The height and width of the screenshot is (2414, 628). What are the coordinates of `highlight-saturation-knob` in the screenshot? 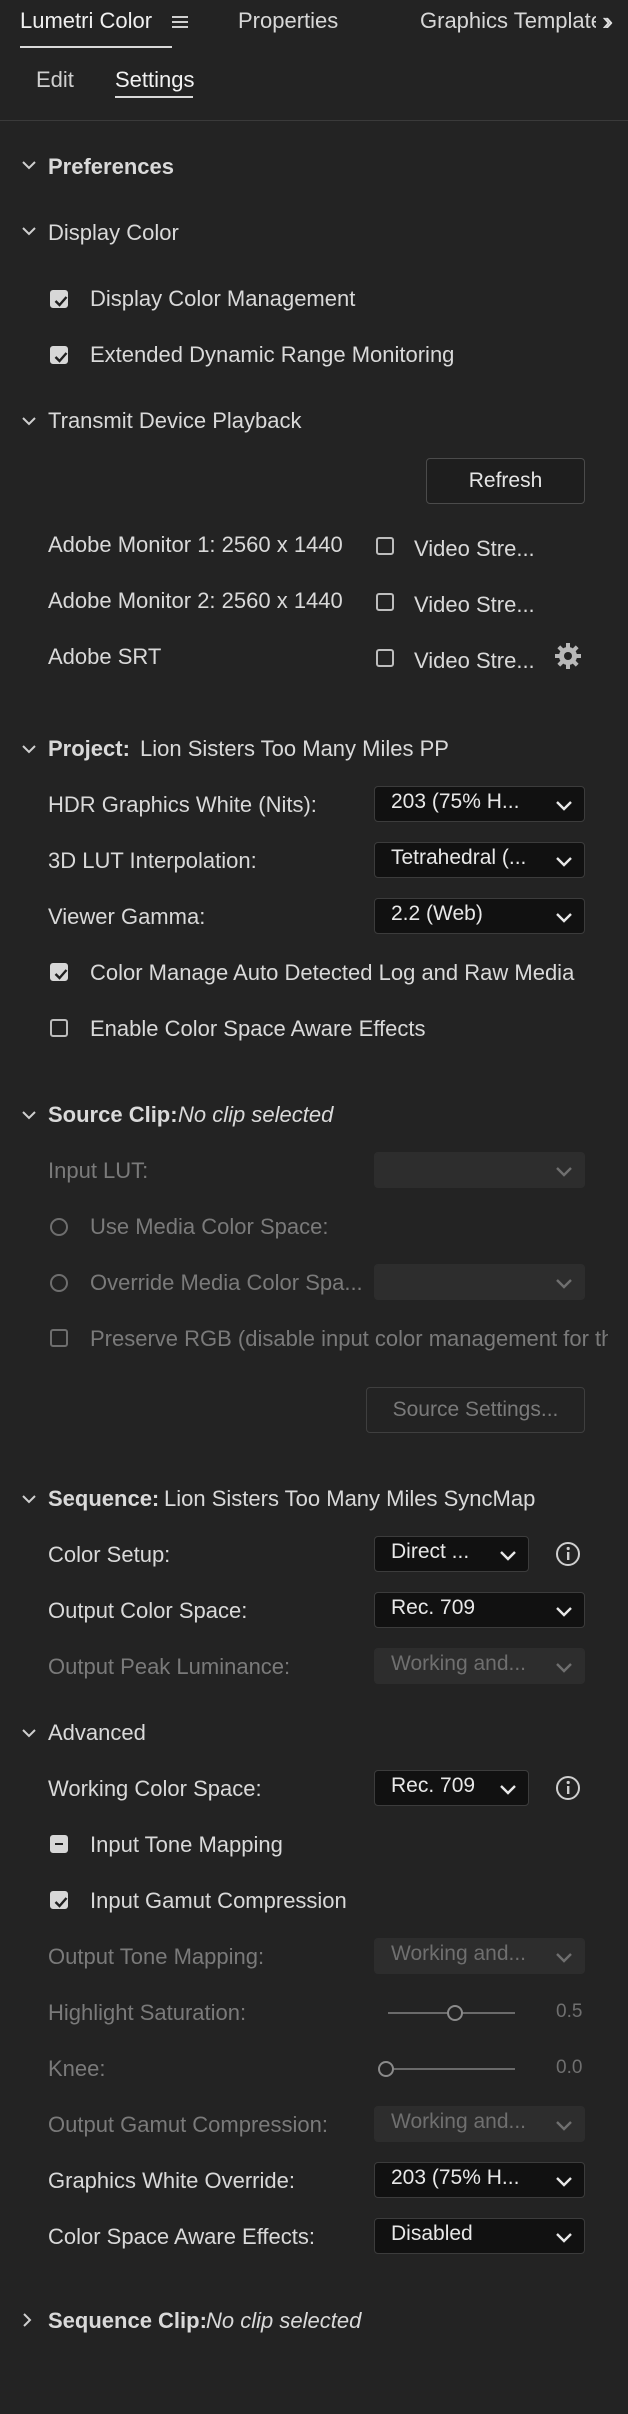 It's located at (455, 2013).